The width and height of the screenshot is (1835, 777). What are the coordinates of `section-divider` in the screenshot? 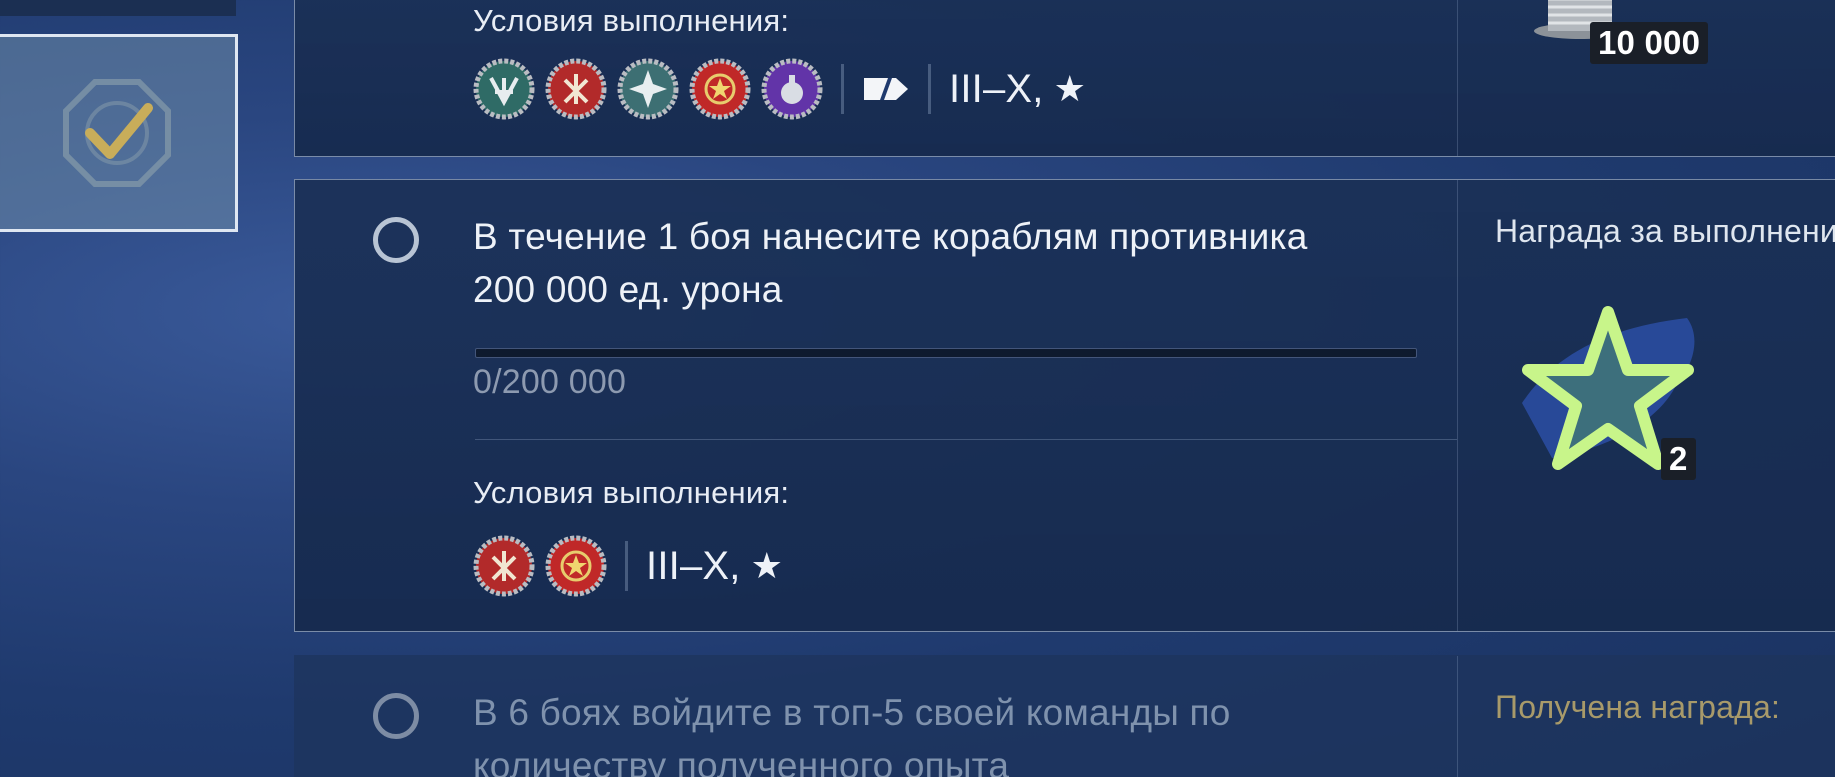 It's located at (966, 439).